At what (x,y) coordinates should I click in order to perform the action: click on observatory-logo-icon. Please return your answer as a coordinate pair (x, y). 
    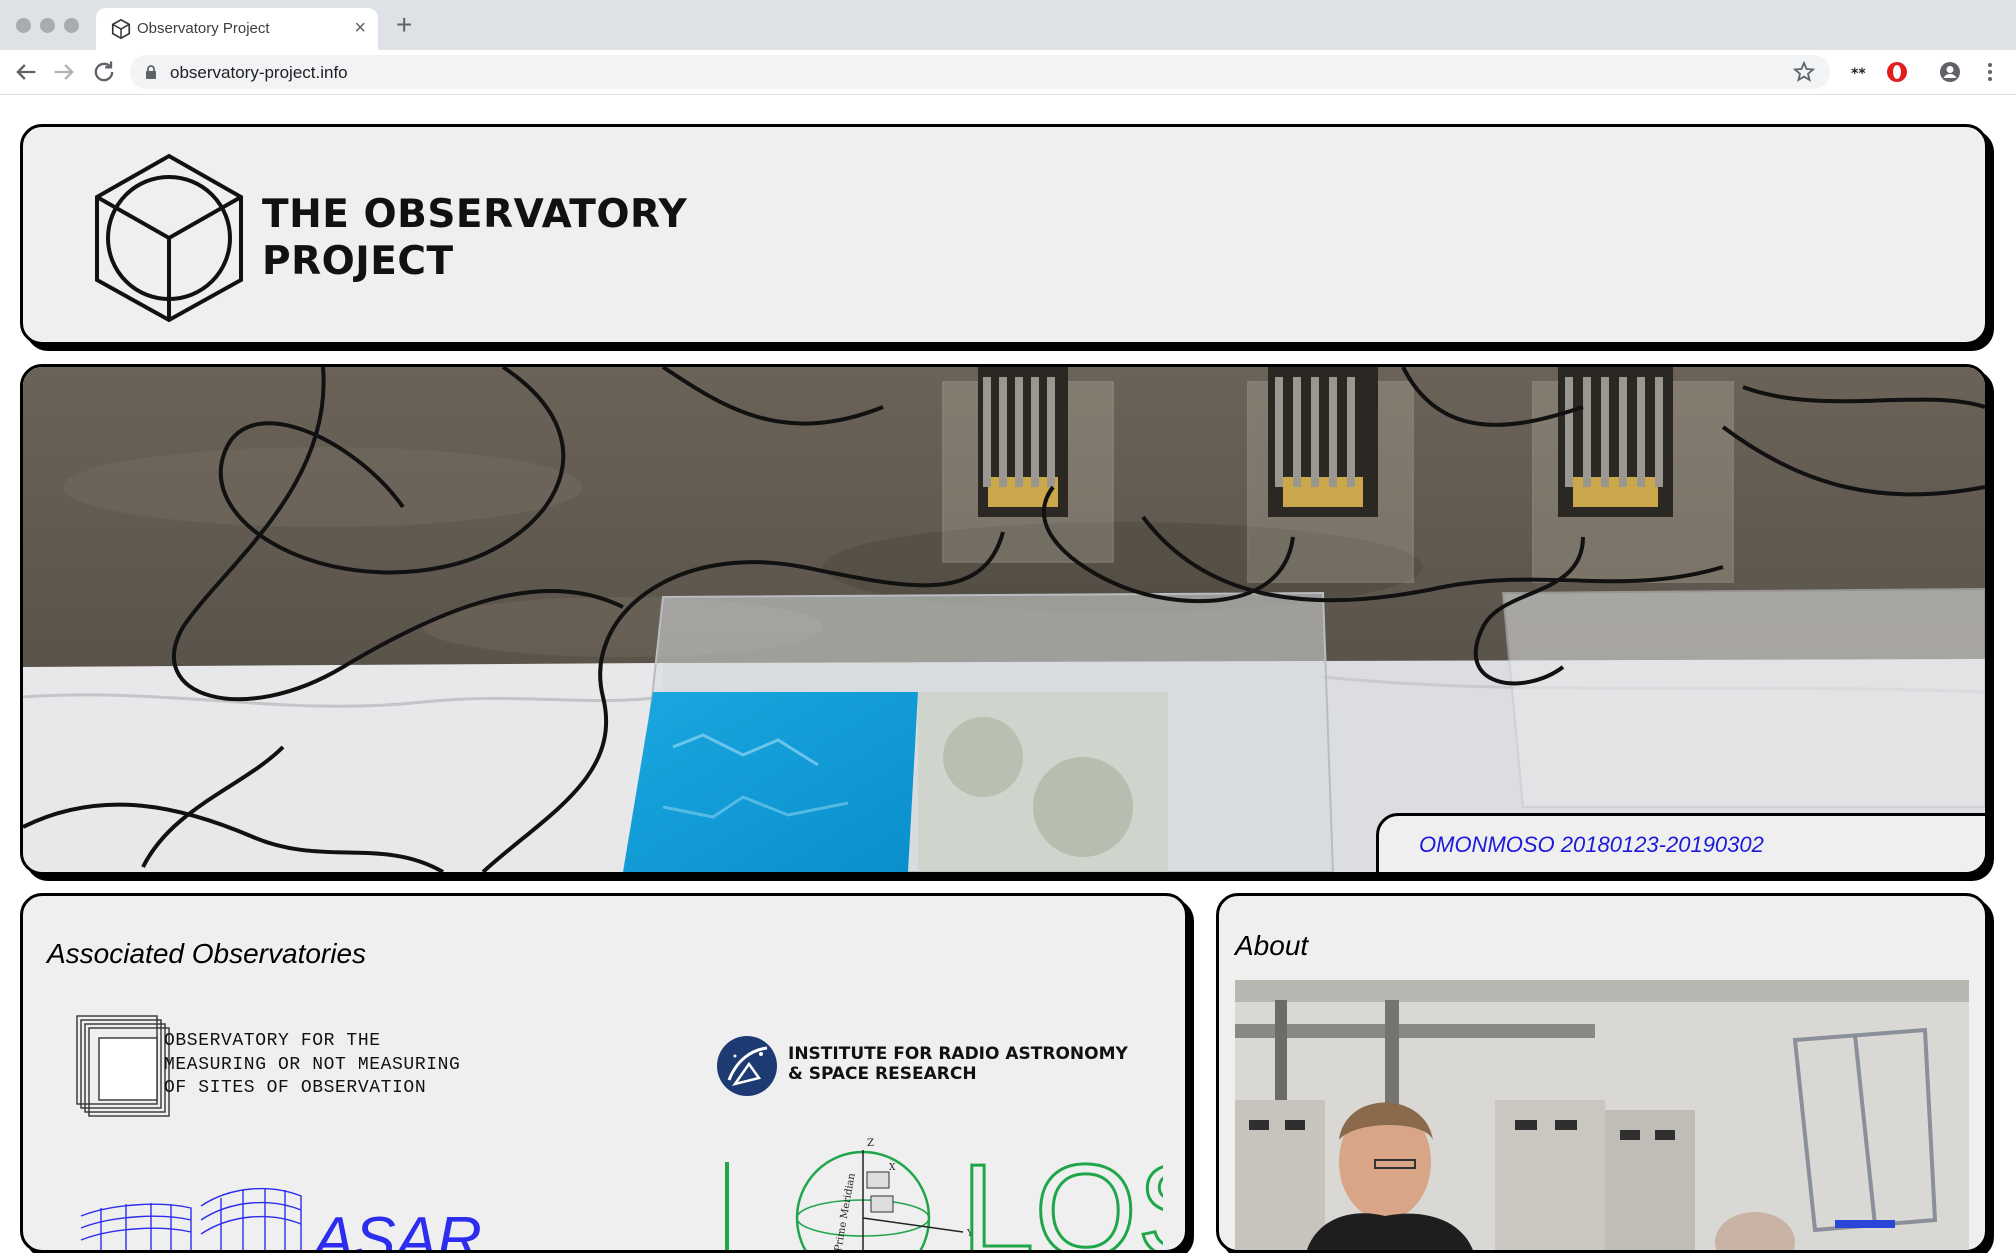
    Looking at the image, I should click on (169, 238).